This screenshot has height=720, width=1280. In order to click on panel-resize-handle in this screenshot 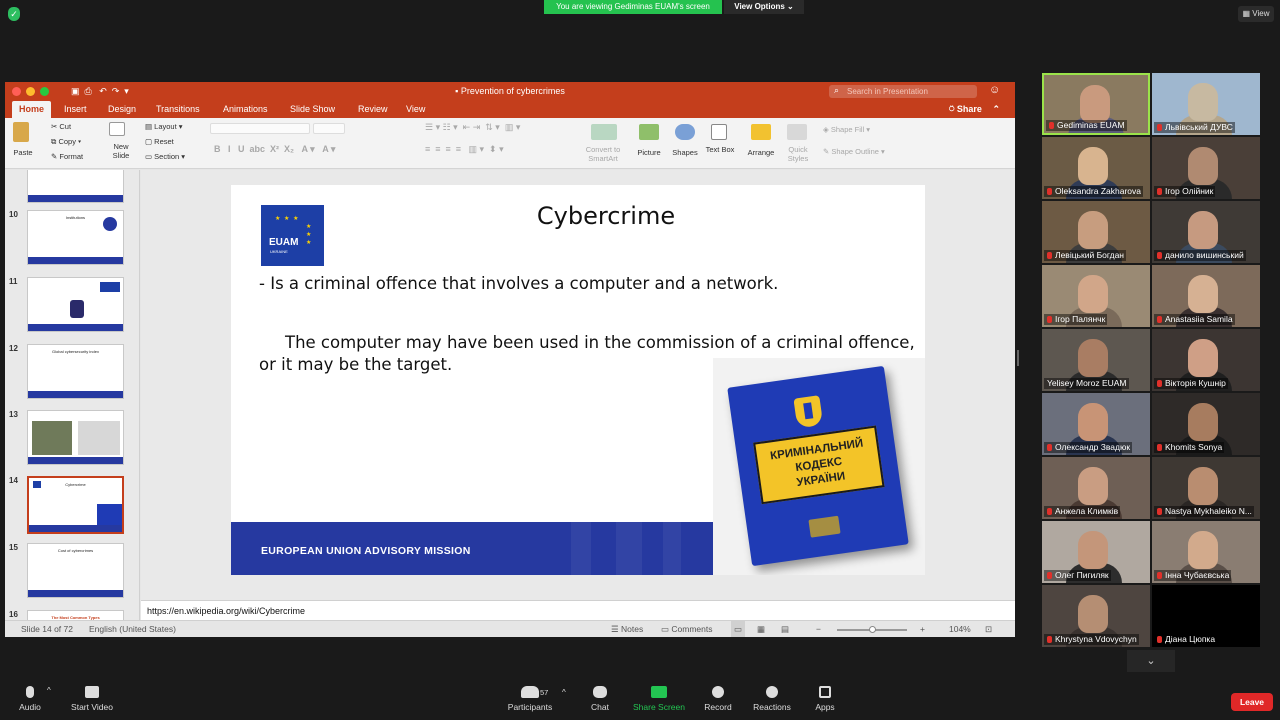, I will do `click(1018, 358)`.